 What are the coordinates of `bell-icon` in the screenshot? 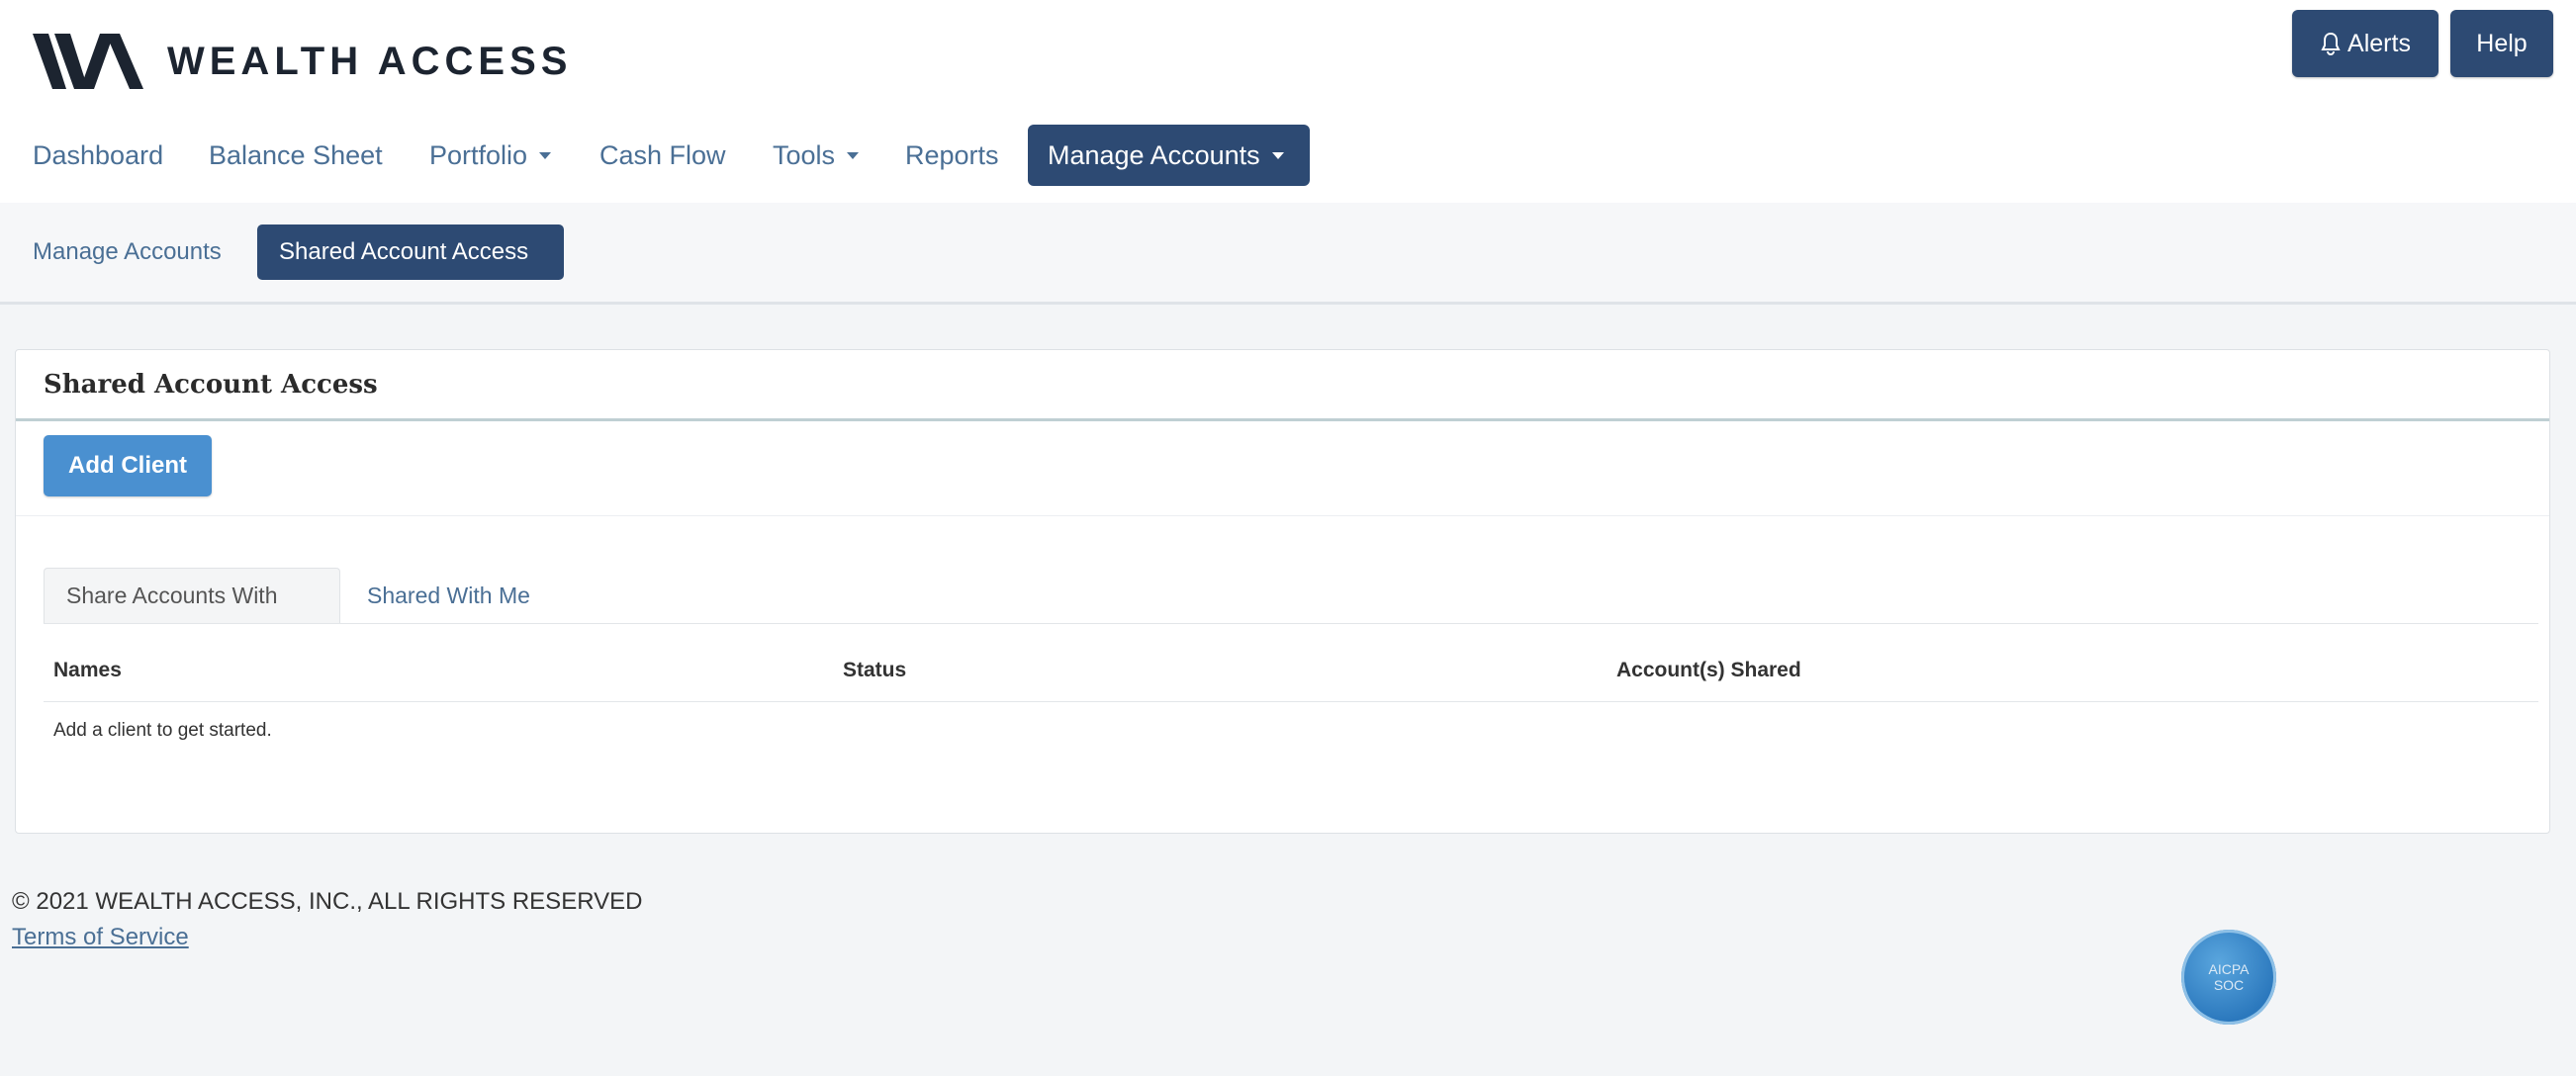 It's located at (2331, 43).